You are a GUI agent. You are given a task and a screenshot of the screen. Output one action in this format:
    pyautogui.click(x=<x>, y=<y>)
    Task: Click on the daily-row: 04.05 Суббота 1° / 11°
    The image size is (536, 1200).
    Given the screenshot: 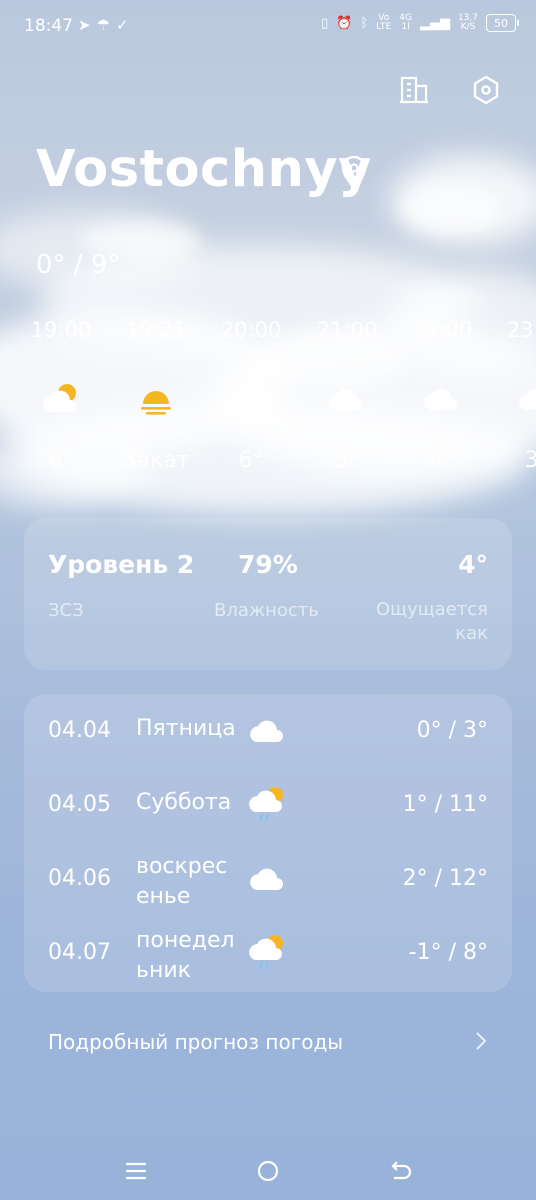 What is the action you would take?
    pyautogui.click(x=268, y=808)
    